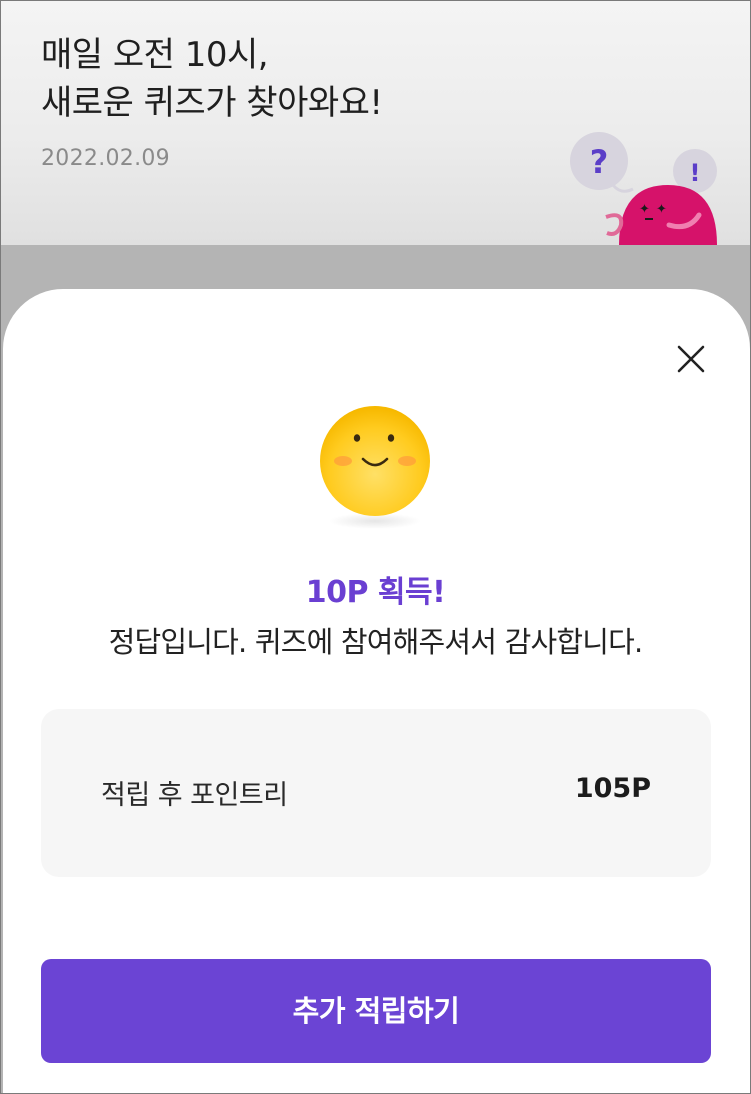 This screenshot has height=1094, width=751. What do you see at coordinates (375, 592) in the screenshot?
I see `reward-points-text: 10P 획득!` at bounding box center [375, 592].